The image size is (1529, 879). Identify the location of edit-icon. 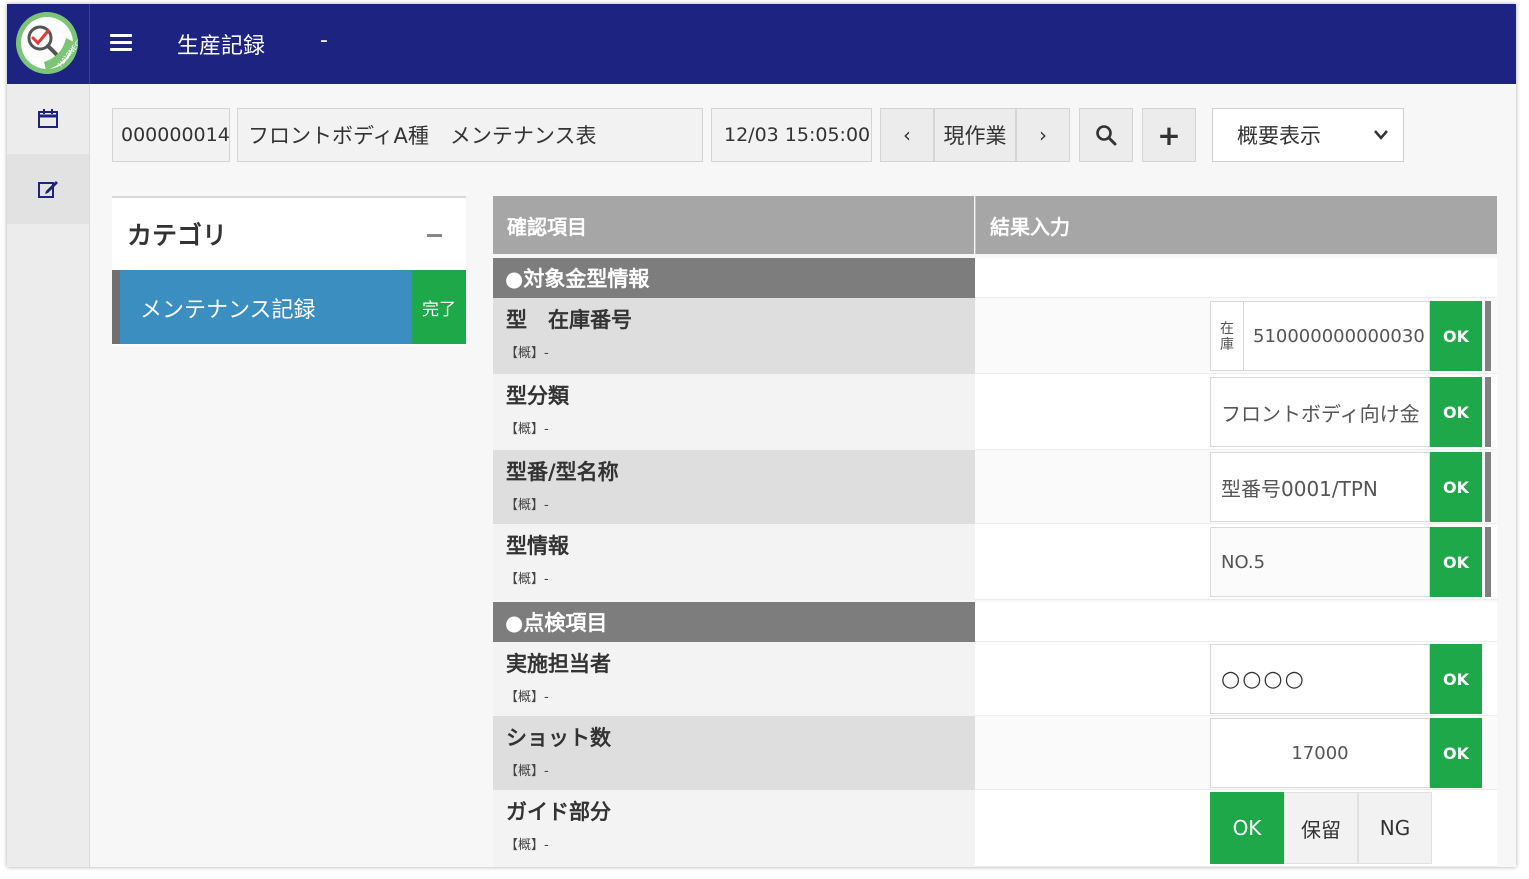
(48, 189).